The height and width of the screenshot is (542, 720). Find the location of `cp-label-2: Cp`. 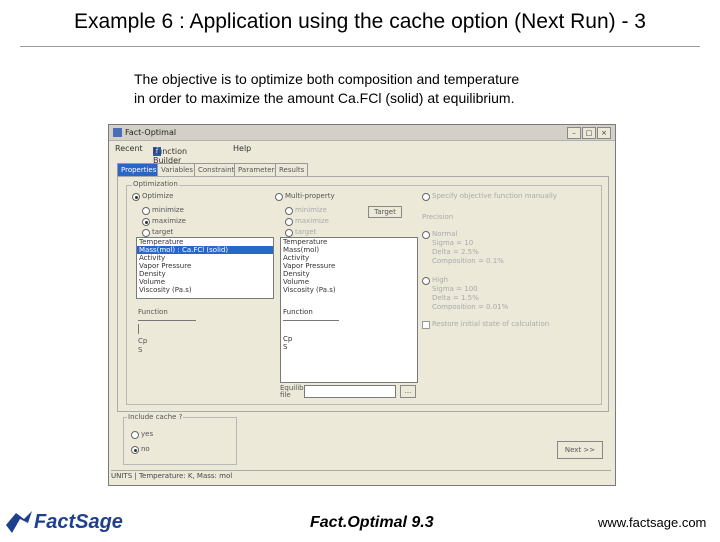

cp-label-2: Cp is located at coordinates (288, 339).